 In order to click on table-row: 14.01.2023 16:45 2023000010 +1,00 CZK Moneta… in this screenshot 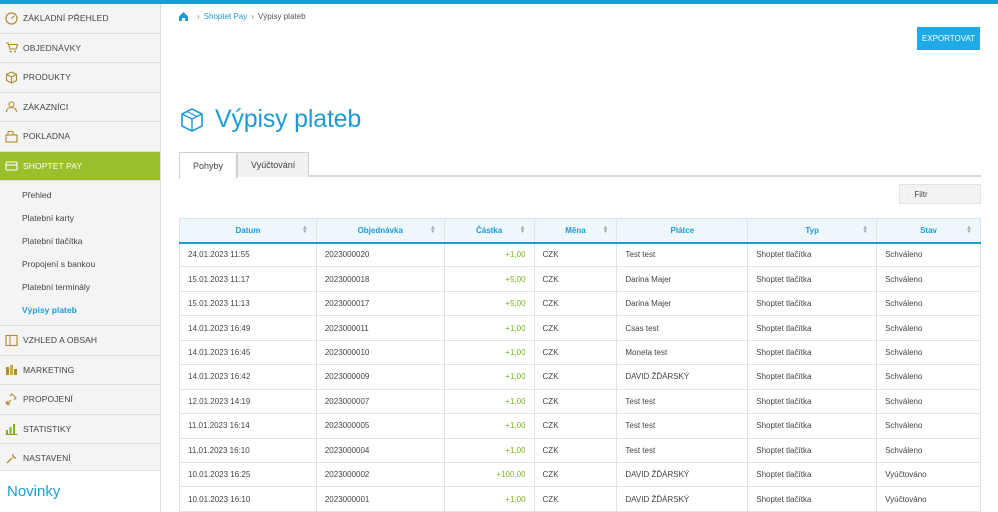, I will do `click(580, 352)`.